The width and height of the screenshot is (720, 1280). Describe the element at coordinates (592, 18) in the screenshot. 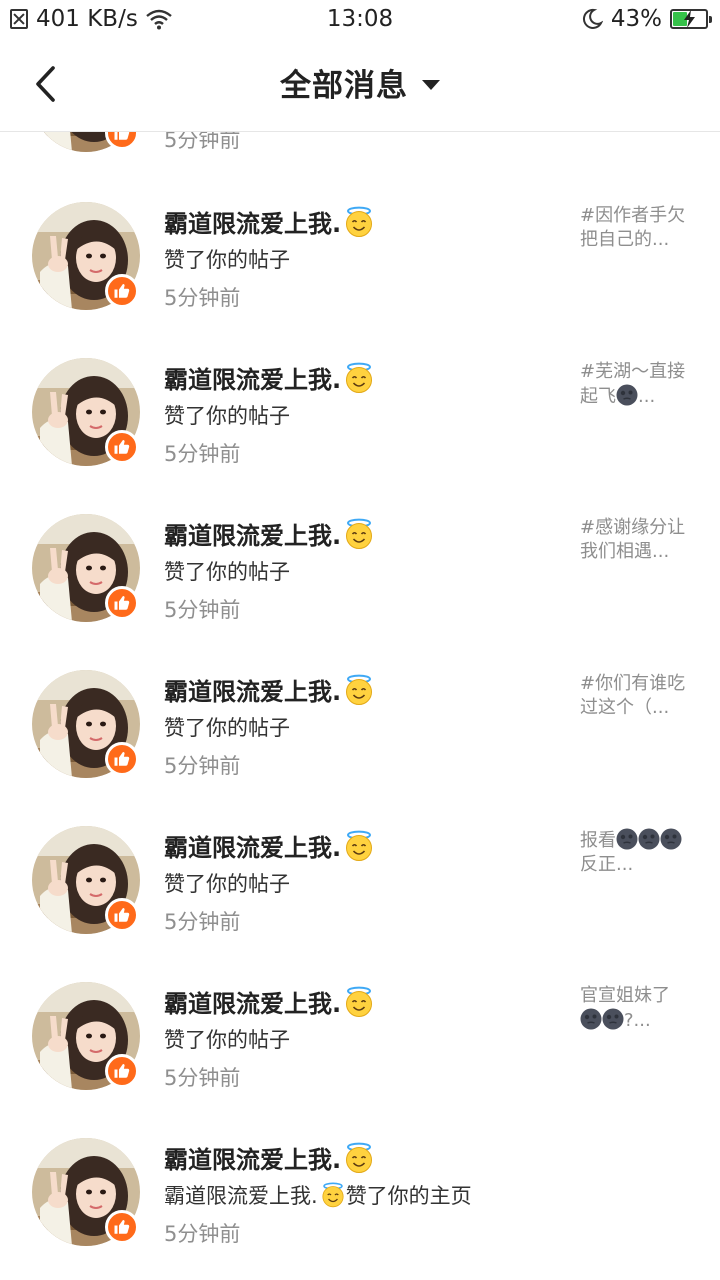

I see `do-not-disturb-icon` at that location.